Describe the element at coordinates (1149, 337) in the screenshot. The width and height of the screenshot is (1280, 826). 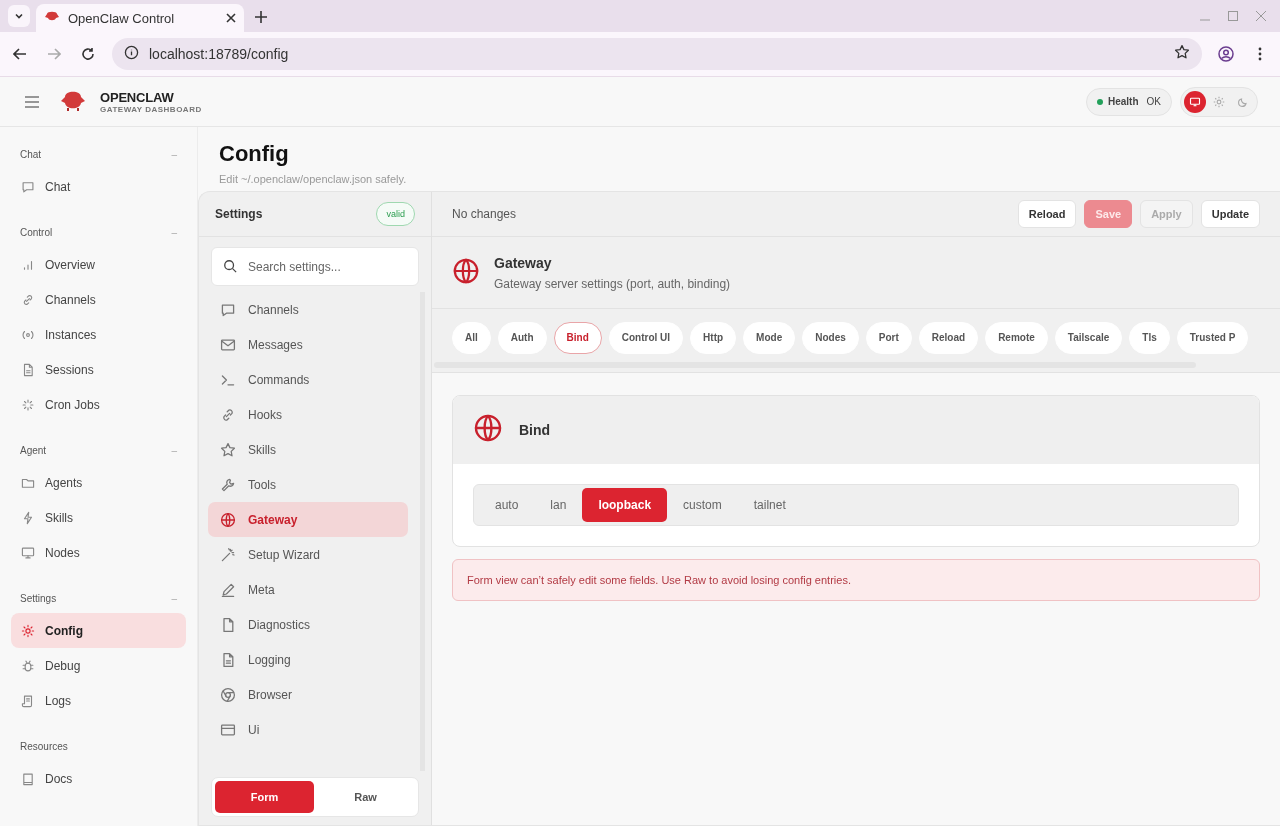
I see `filter-chip: Tls` at that location.